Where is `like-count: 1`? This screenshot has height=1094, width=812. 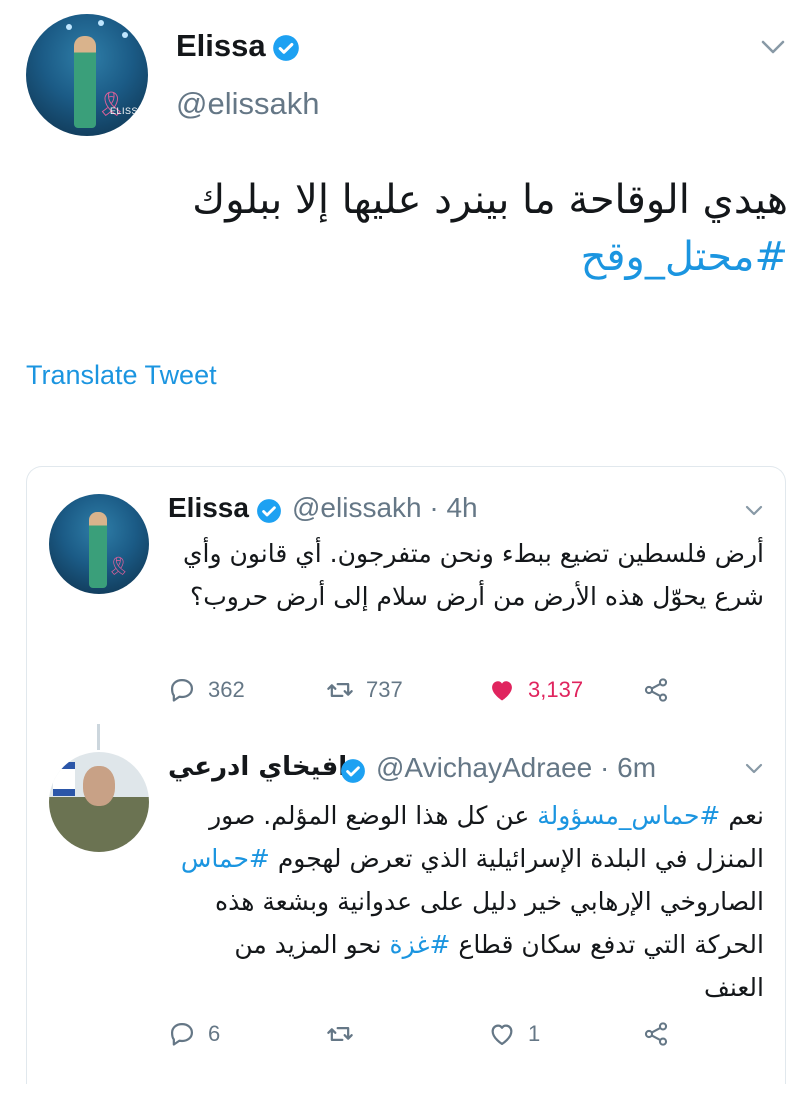
like-count: 1 is located at coordinates (534, 1033).